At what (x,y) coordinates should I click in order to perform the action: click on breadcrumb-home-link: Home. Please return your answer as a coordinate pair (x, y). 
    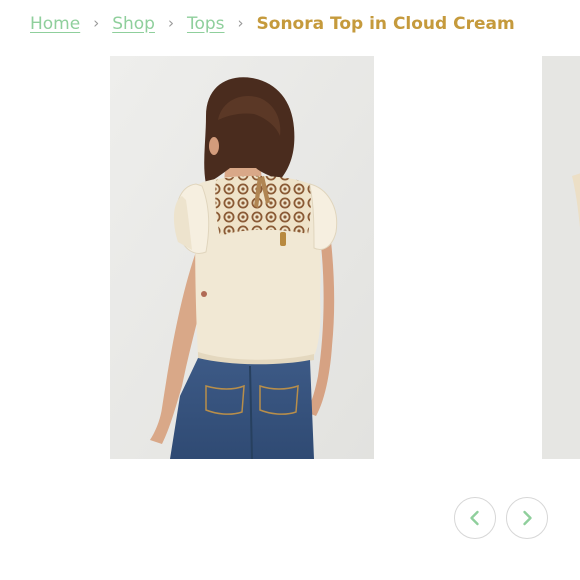
    Looking at the image, I should click on (55, 24).